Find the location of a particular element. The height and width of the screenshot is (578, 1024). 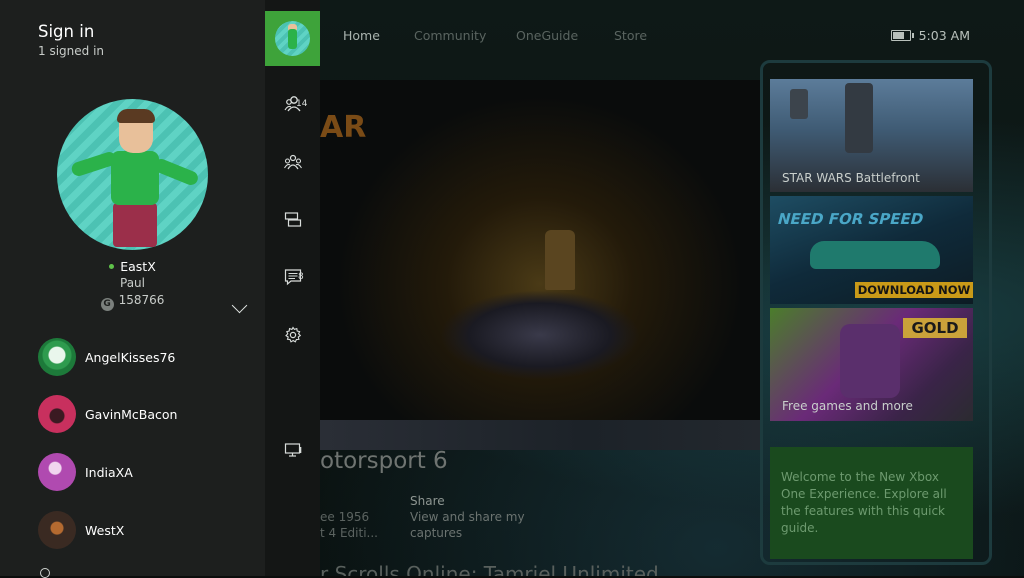

avatar-body is located at coordinates (135, 178).